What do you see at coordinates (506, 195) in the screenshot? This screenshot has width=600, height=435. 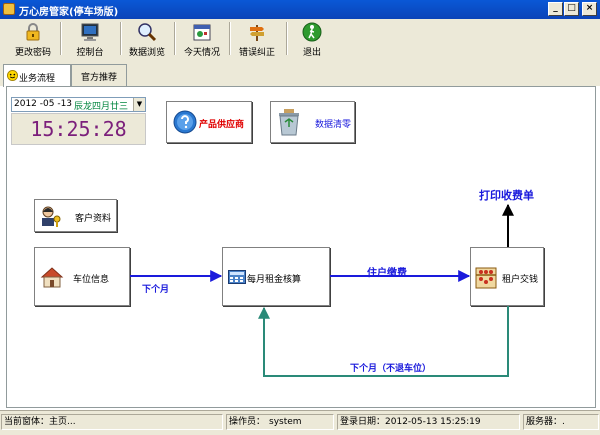 I see `print-receipt-label: 打印收费单` at bounding box center [506, 195].